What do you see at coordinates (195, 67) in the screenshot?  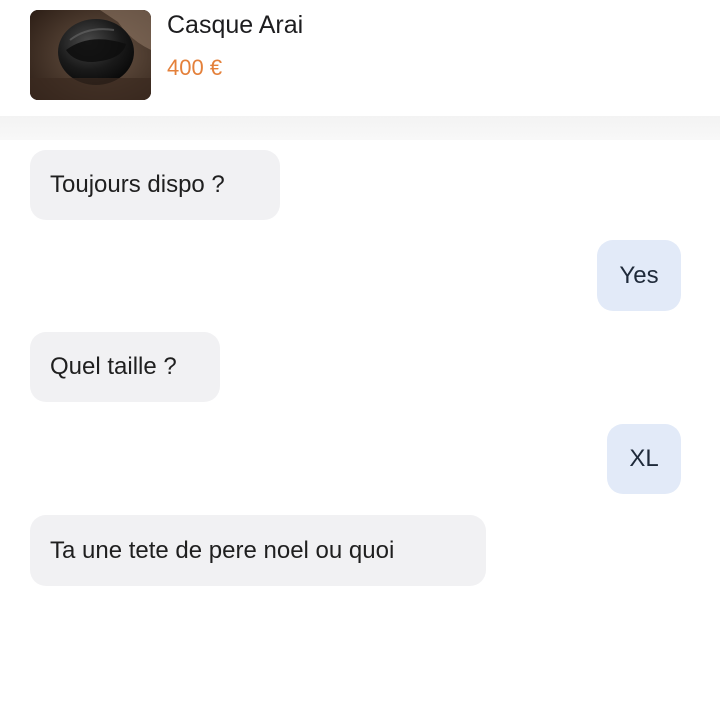 I see `listing-price: 400 €` at bounding box center [195, 67].